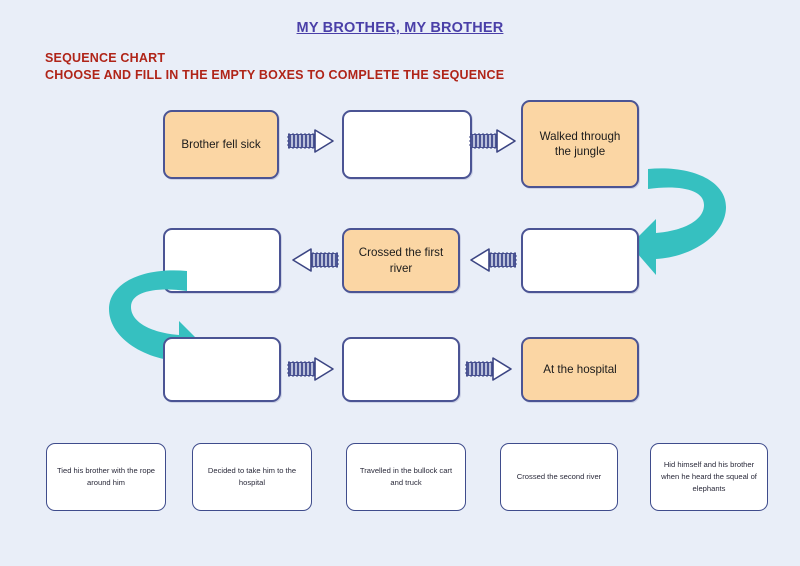 The height and width of the screenshot is (566, 800). I want to click on flow-node-r1c2, so click(407, 144).